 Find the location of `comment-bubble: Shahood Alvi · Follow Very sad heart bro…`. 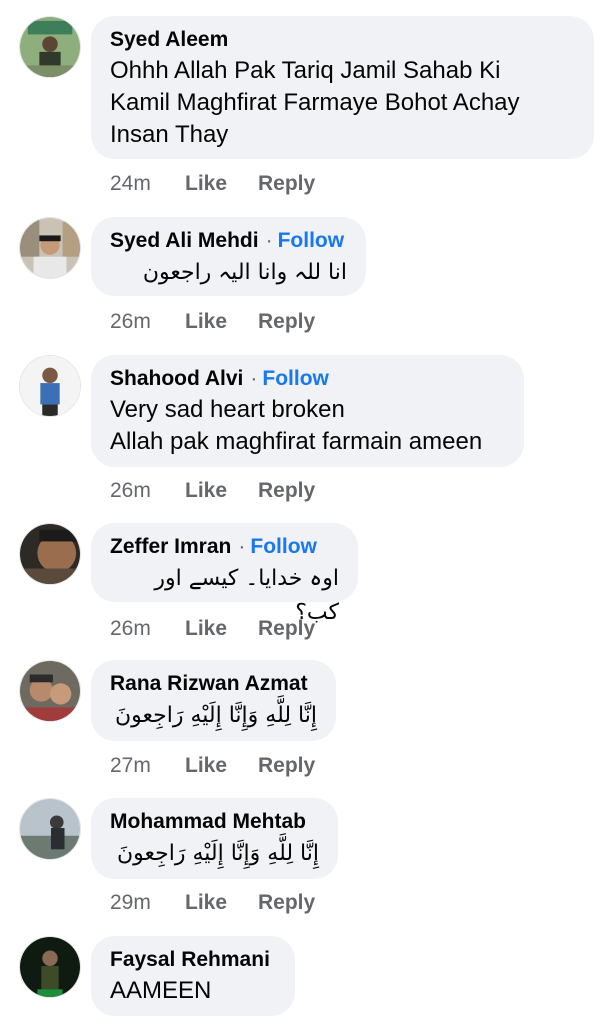

comment-bubble: Shahood Alvi · Follow Very sad heart bro… is located at coordinates (307, 411).